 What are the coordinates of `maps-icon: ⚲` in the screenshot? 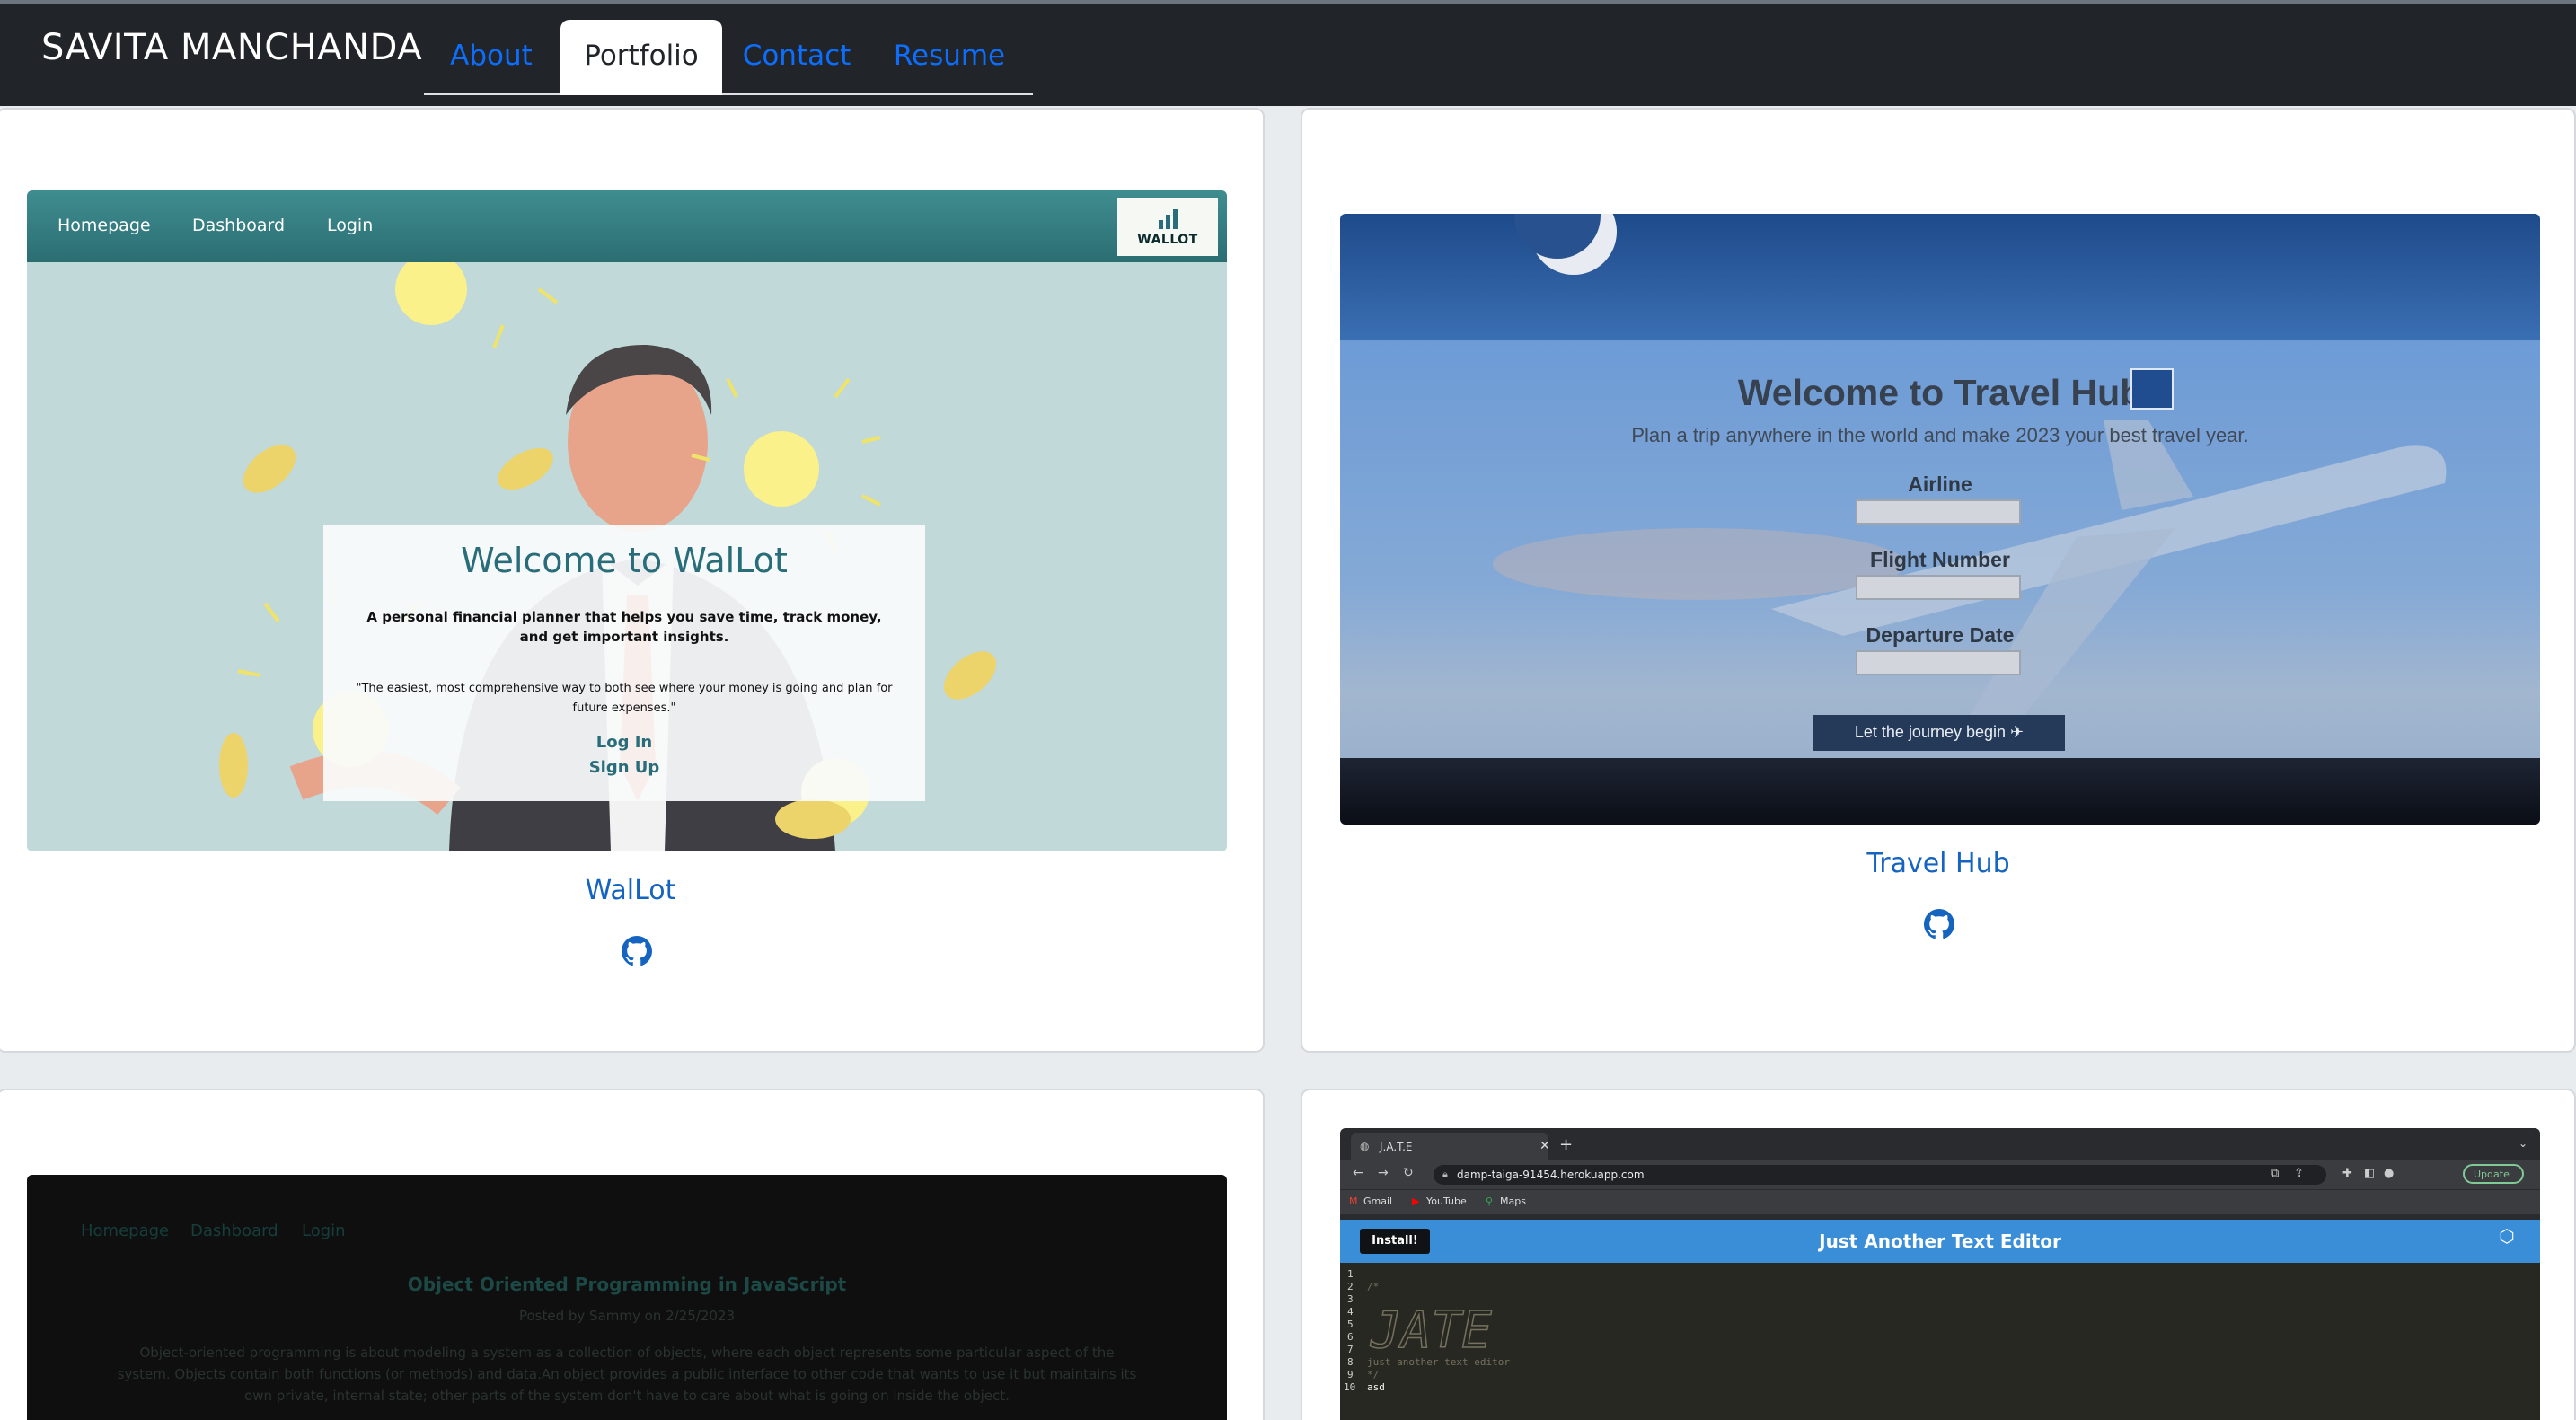 It's located at (1490, 1201).